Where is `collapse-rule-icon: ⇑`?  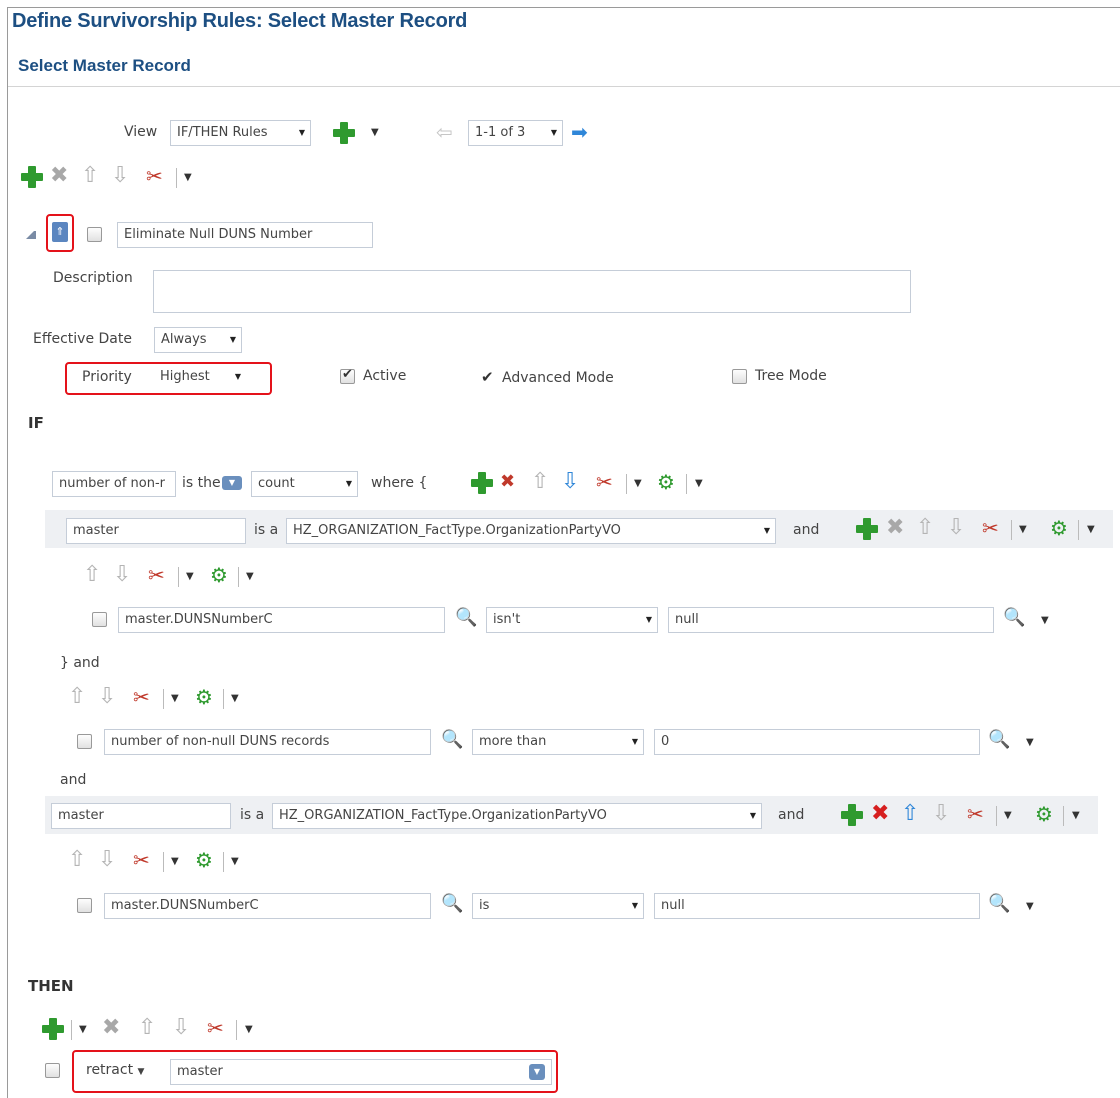
collapse-rule-icon: ⇑ is located at coordinates (60, 232).